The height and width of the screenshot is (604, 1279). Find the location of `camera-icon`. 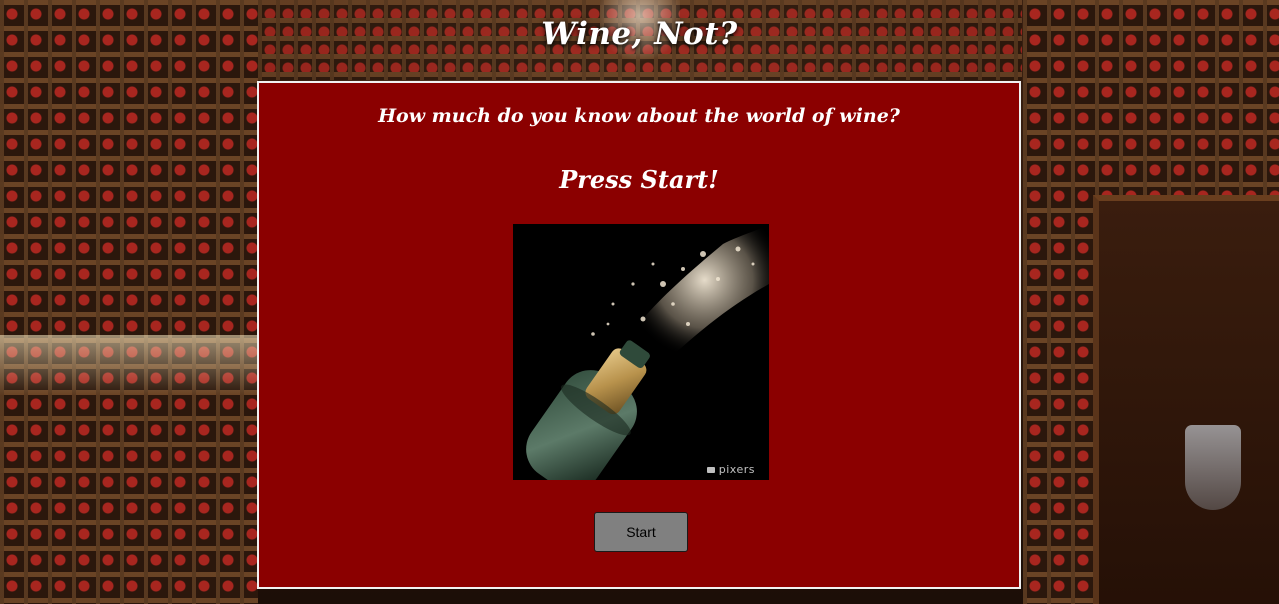

camera-icon is located at coordinates (710, 470).